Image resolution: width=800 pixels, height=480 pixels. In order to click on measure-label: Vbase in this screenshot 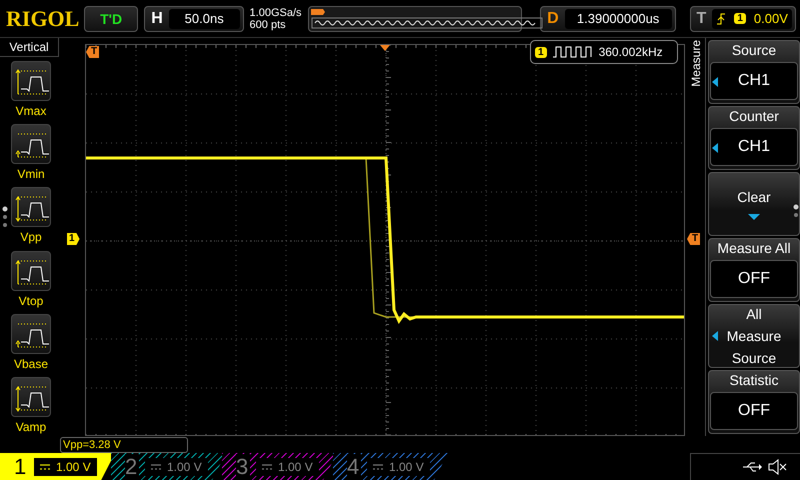, I will do `click(31, 363)`.